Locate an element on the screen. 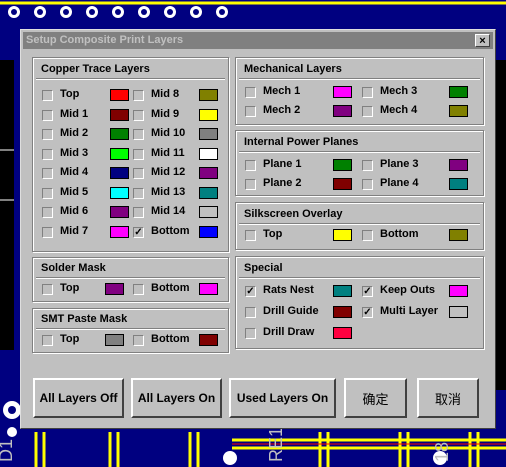 The image size is (506, 467). close-button: × is located at coordinates (482, 40).